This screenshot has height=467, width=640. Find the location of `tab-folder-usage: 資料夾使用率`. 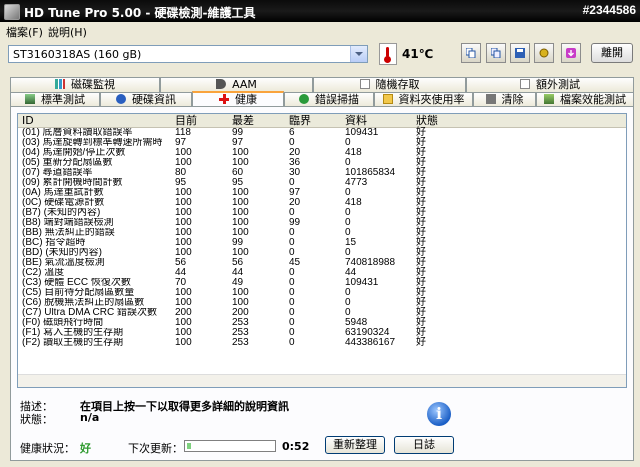

tab-folder-usage: 資料夾使用率 is located at coordinates (423, 99).